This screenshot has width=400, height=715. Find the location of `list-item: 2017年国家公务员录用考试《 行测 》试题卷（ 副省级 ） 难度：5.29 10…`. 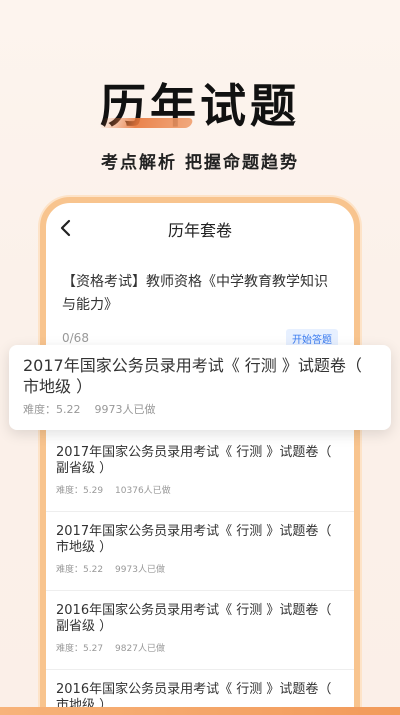

list-item: 2017年国家公务员录用考试《 行测 》试题卷（ 副省级 ） 难度：5.29 10… is located at coordinates (200, 472).